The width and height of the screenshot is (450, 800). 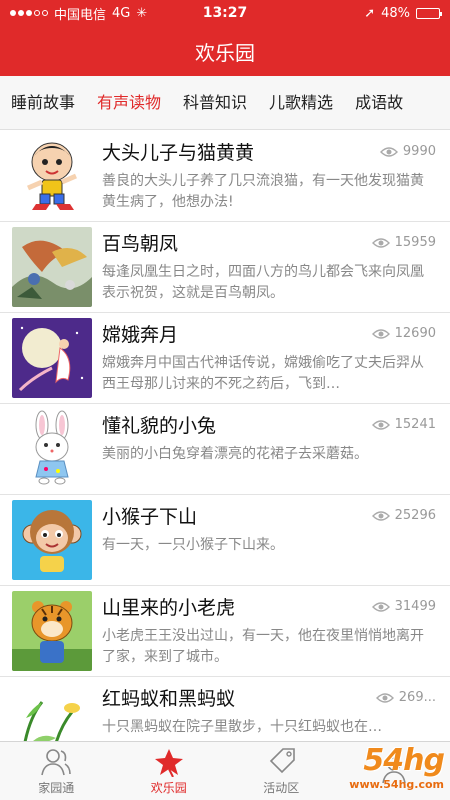 What do you see at coordinates (281, 787) in the screenshot?
I see `nav-label: 活动区` at bounding box center [281, 787].